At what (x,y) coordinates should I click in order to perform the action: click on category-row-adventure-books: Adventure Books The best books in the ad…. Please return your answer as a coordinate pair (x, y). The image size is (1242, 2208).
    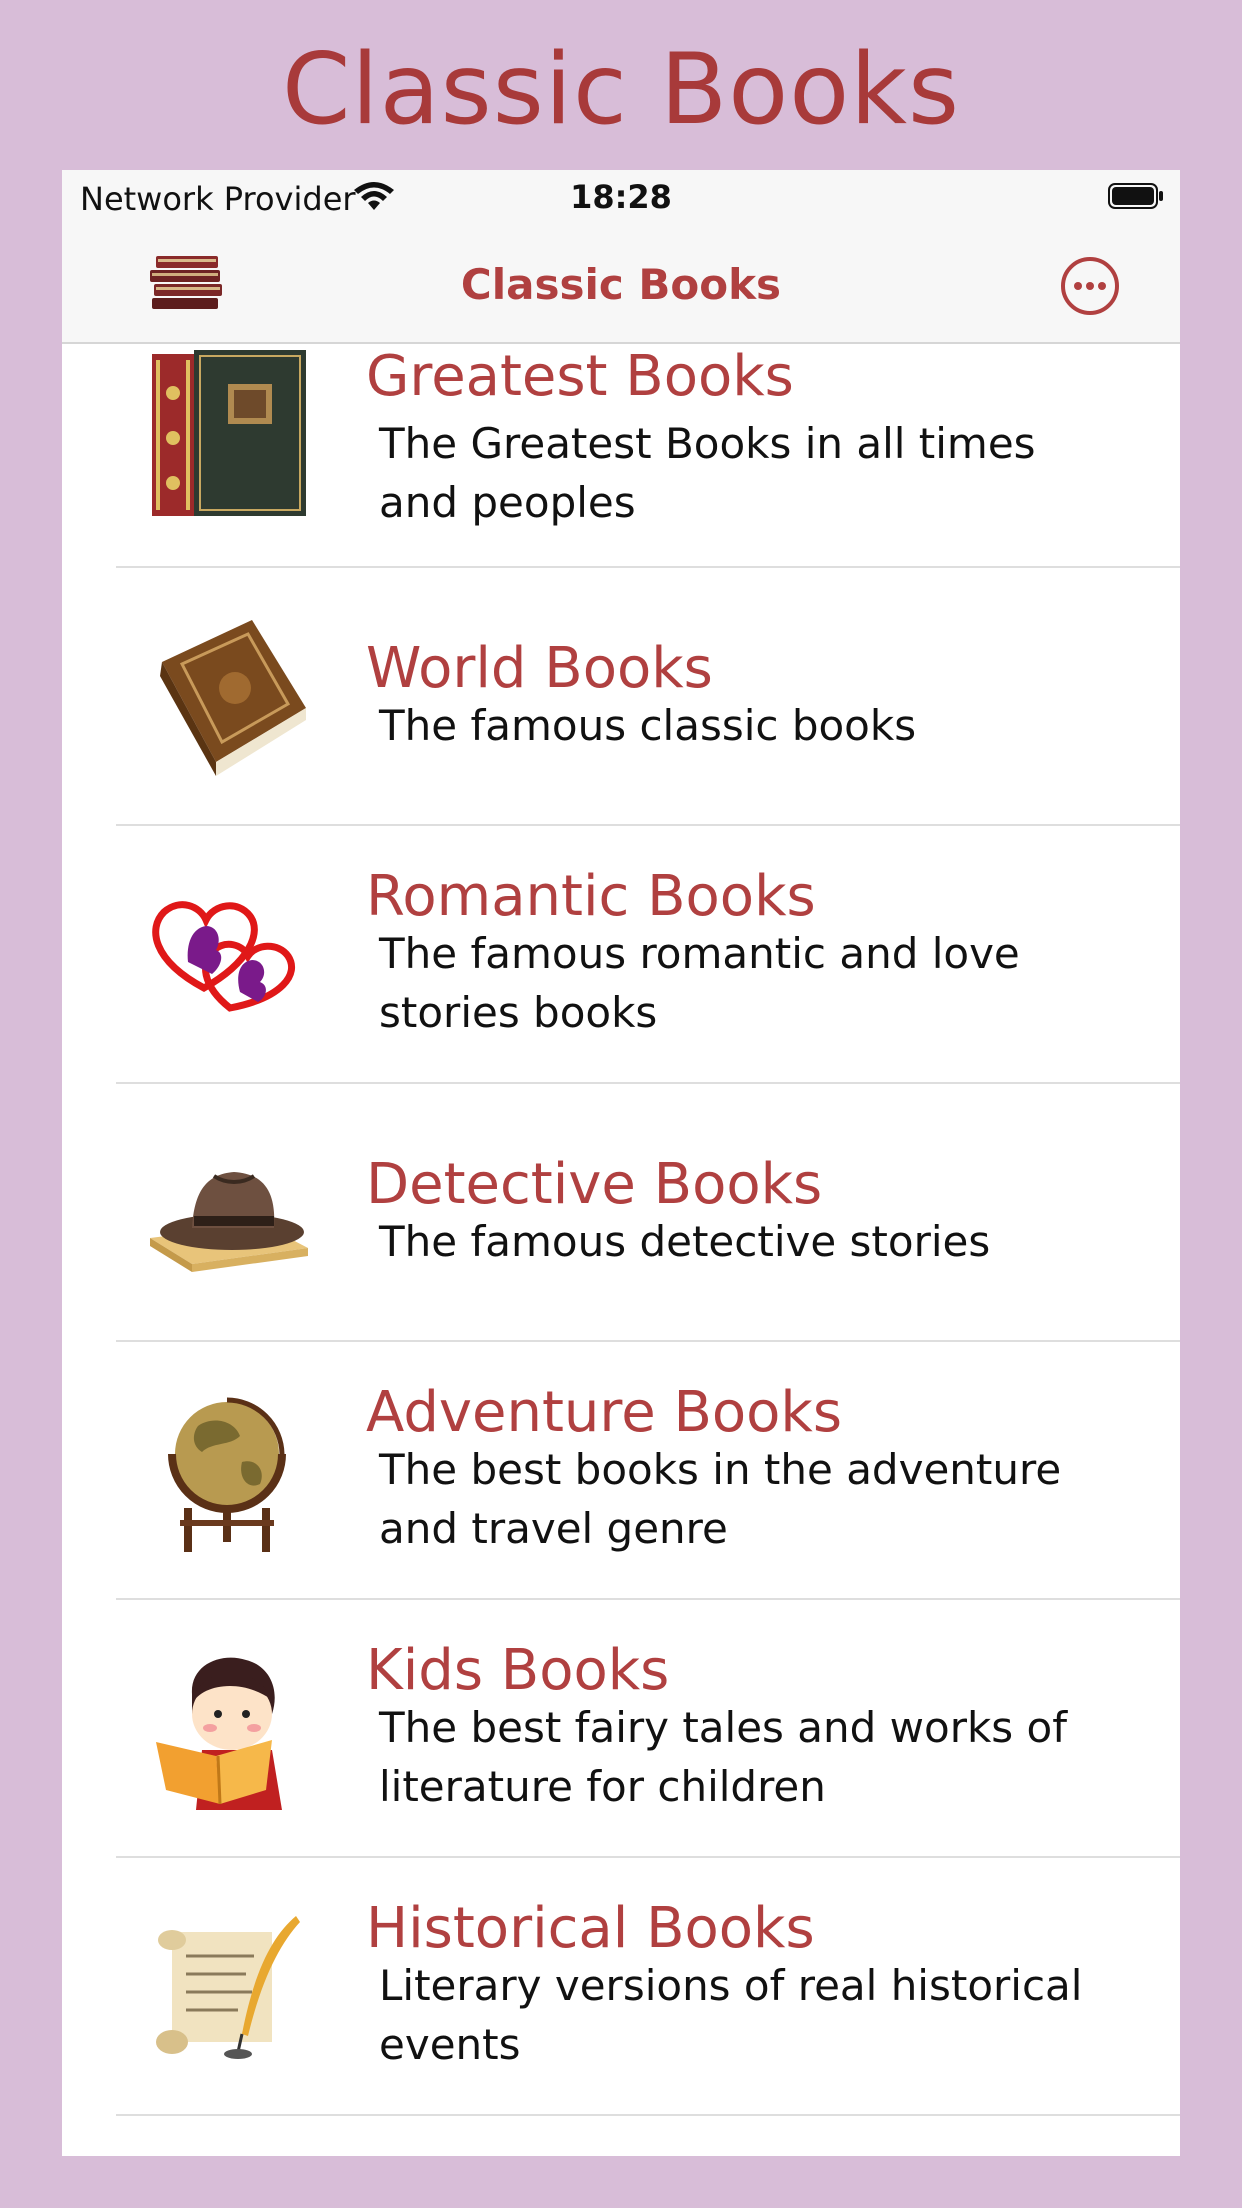
    Looking at the image, I should click on (621, 1471).